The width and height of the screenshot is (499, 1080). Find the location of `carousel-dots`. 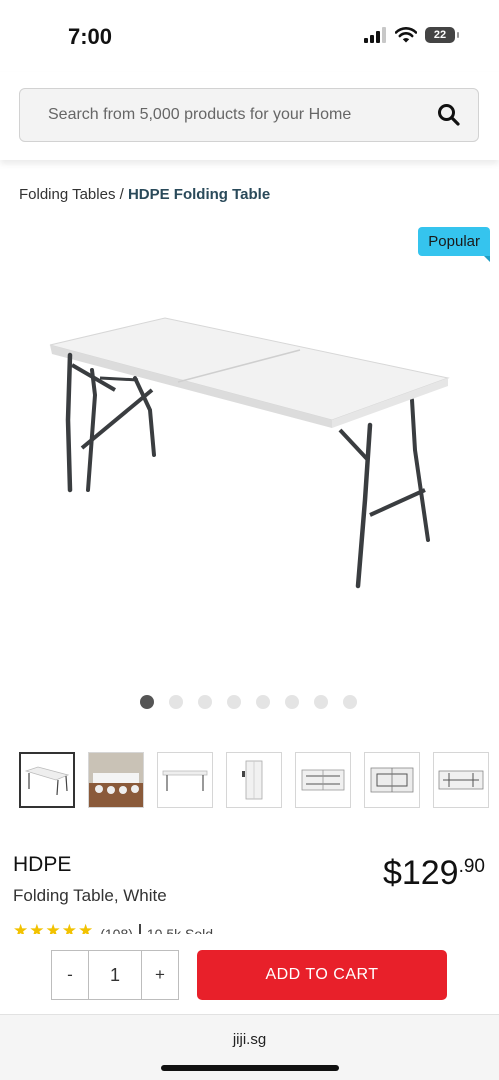

carousel-dots is located at coordinates (248, 702).